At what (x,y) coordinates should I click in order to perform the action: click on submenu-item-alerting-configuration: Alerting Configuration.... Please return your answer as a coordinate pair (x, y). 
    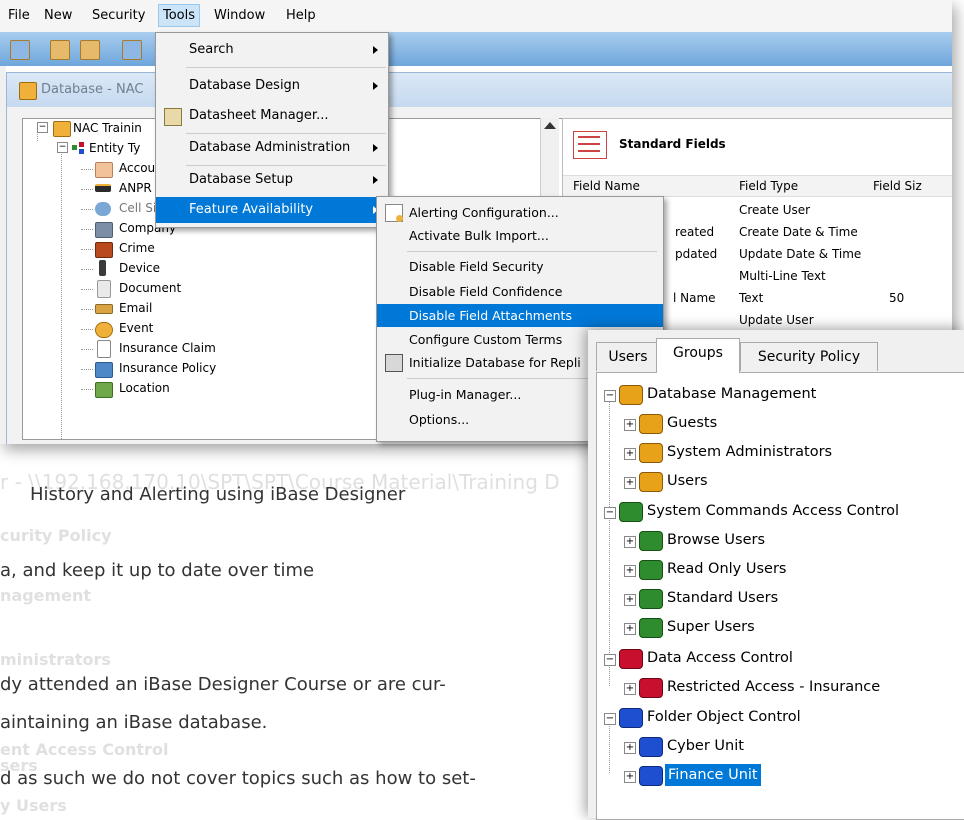
    Looking at the image, I should click on (520, 212).